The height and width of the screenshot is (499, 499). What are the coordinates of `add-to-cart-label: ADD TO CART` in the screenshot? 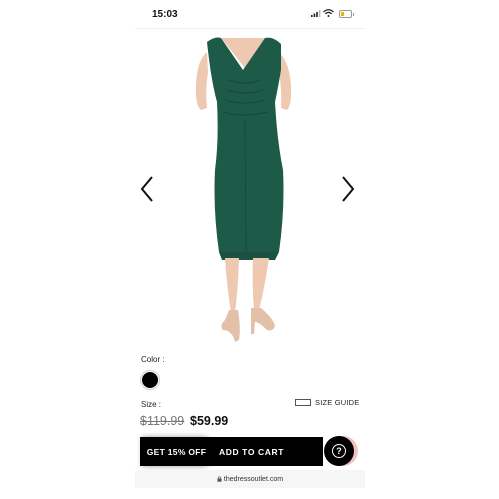 It's located at (251, 451).